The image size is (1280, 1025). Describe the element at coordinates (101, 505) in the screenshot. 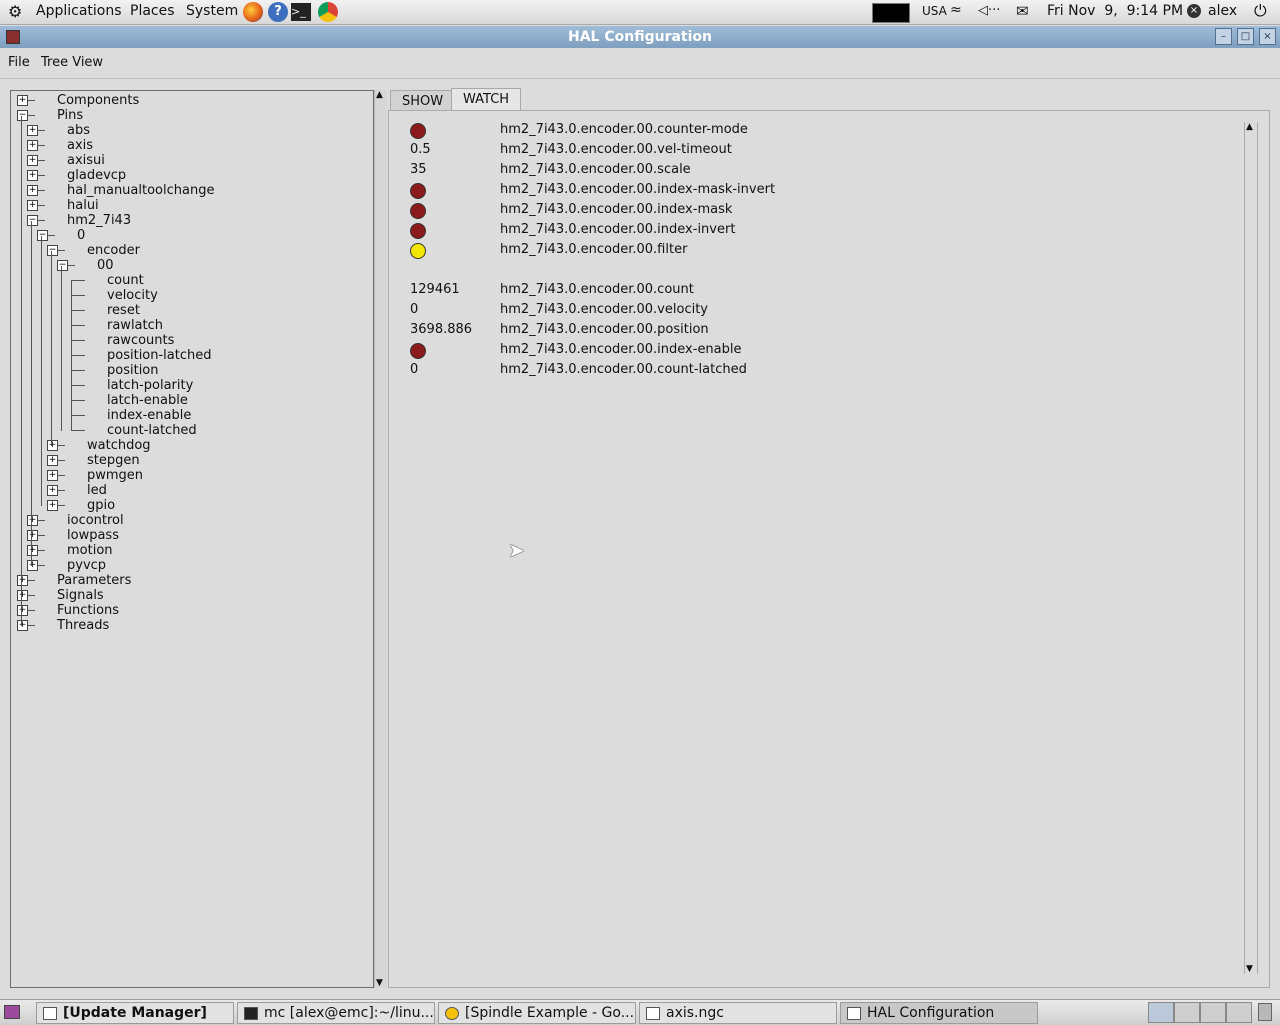

I see `tree-item: gpio` at that location.